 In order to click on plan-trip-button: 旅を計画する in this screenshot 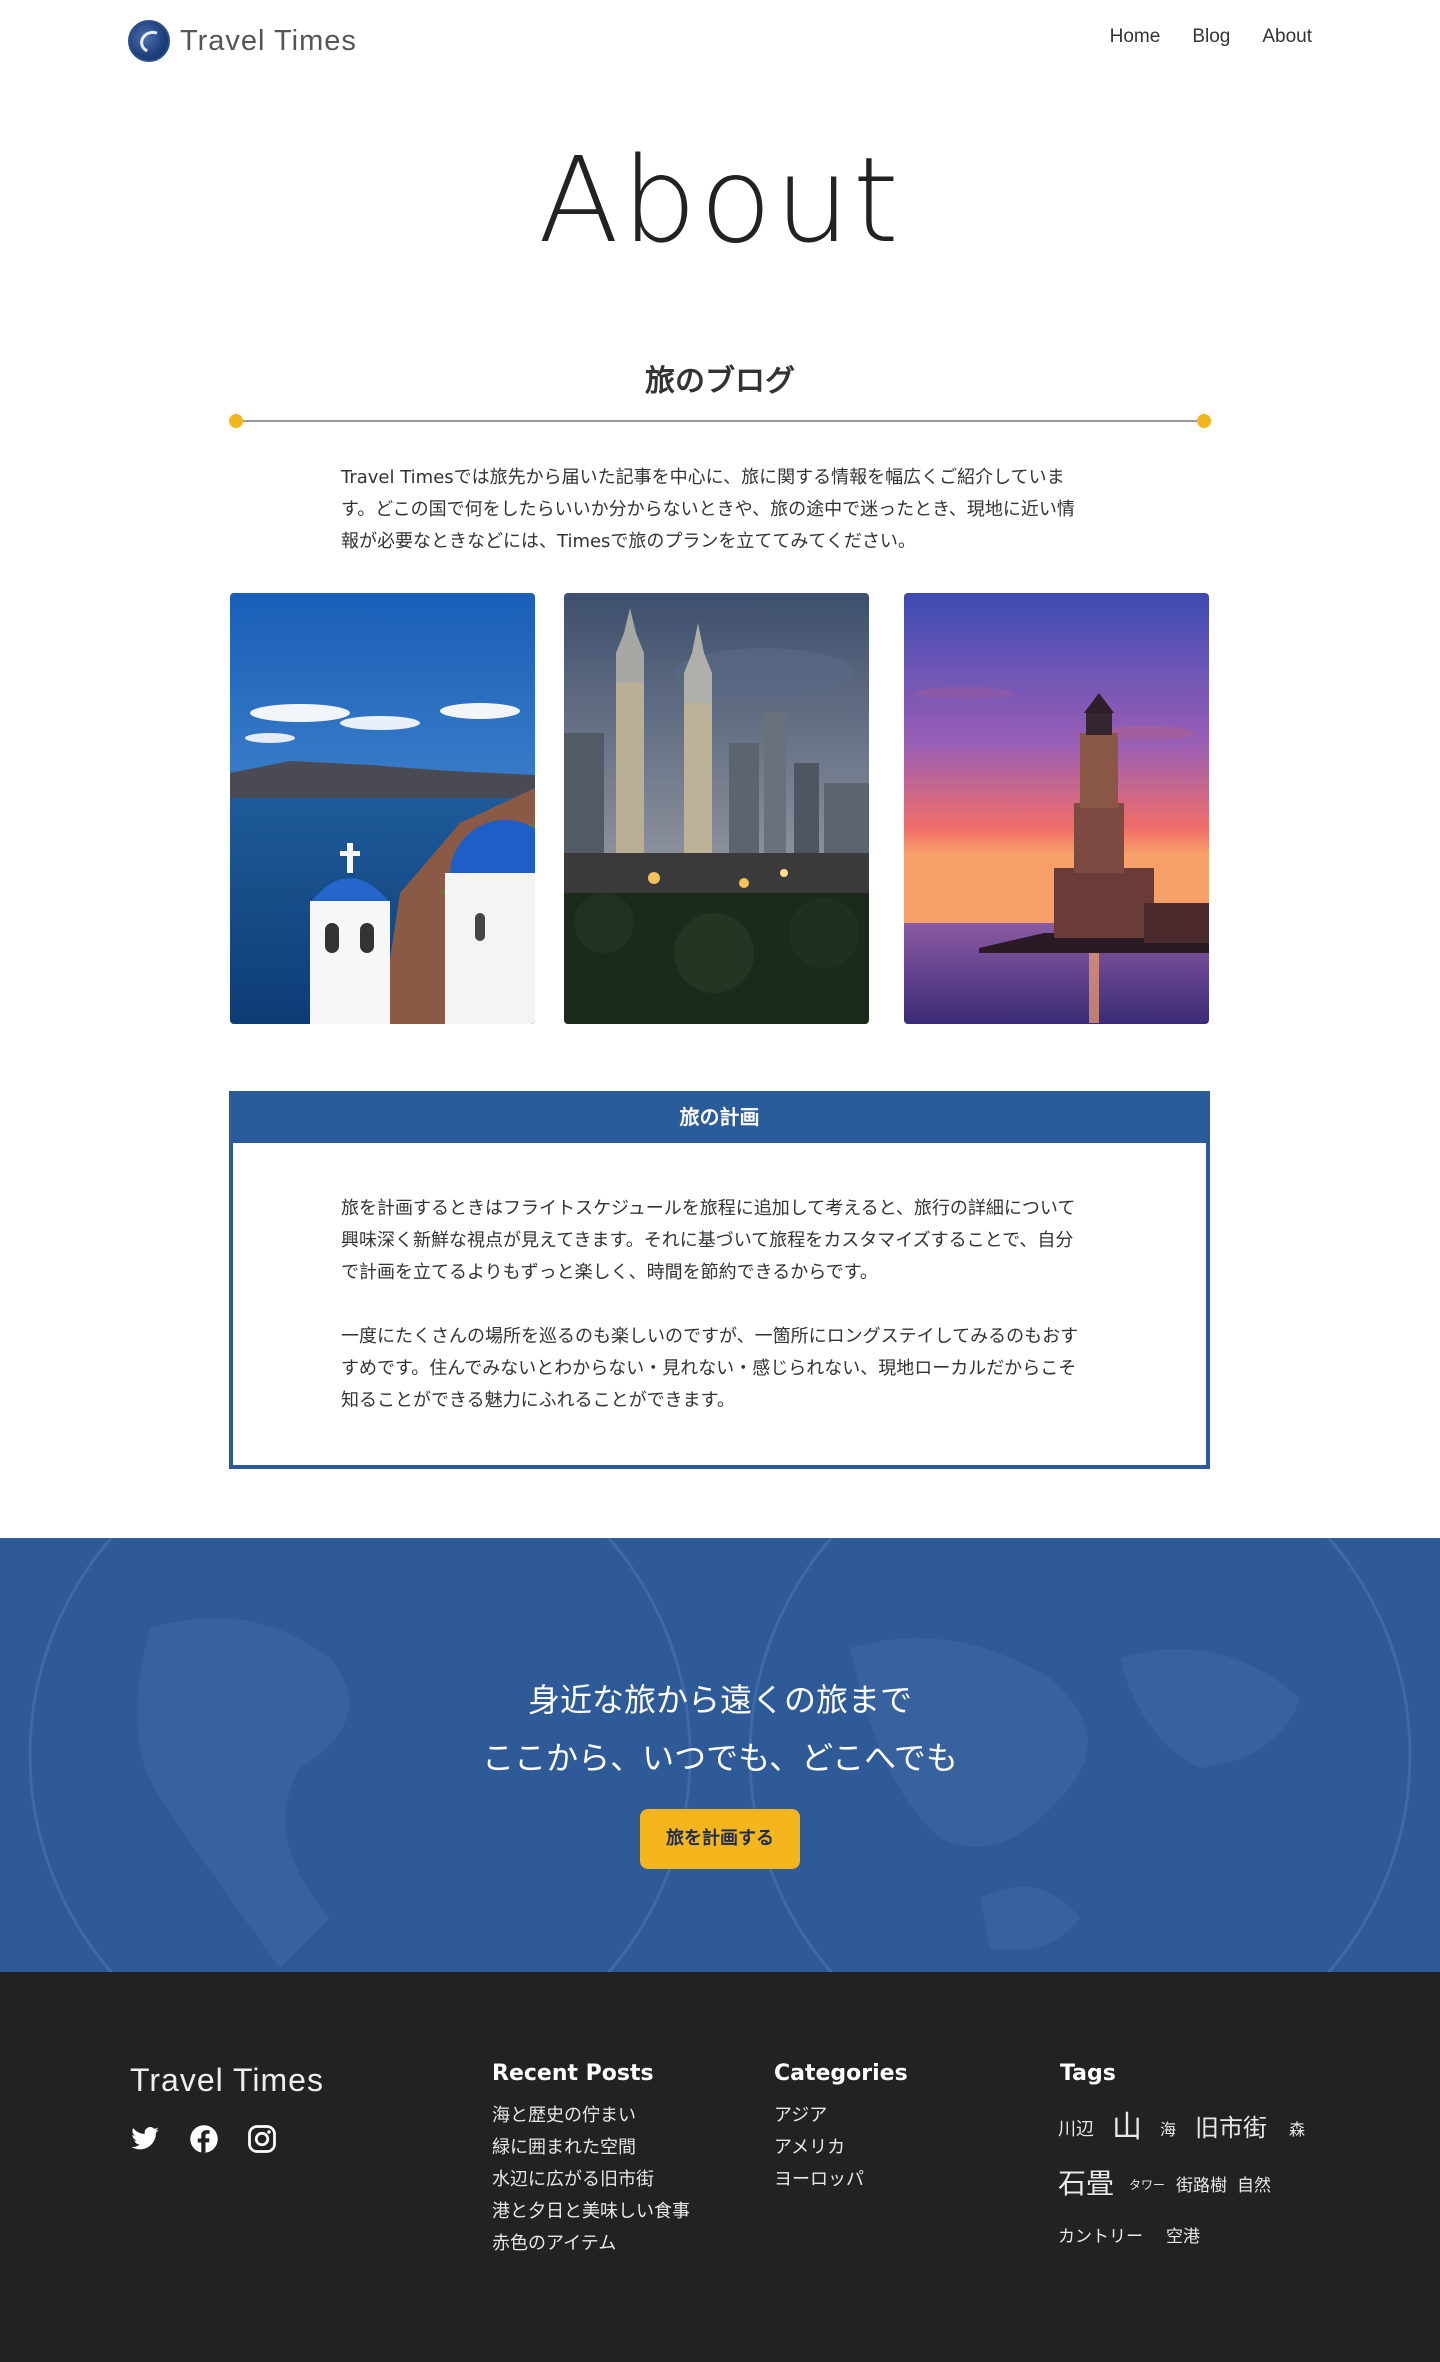, I will do `click(720, 1839)`.